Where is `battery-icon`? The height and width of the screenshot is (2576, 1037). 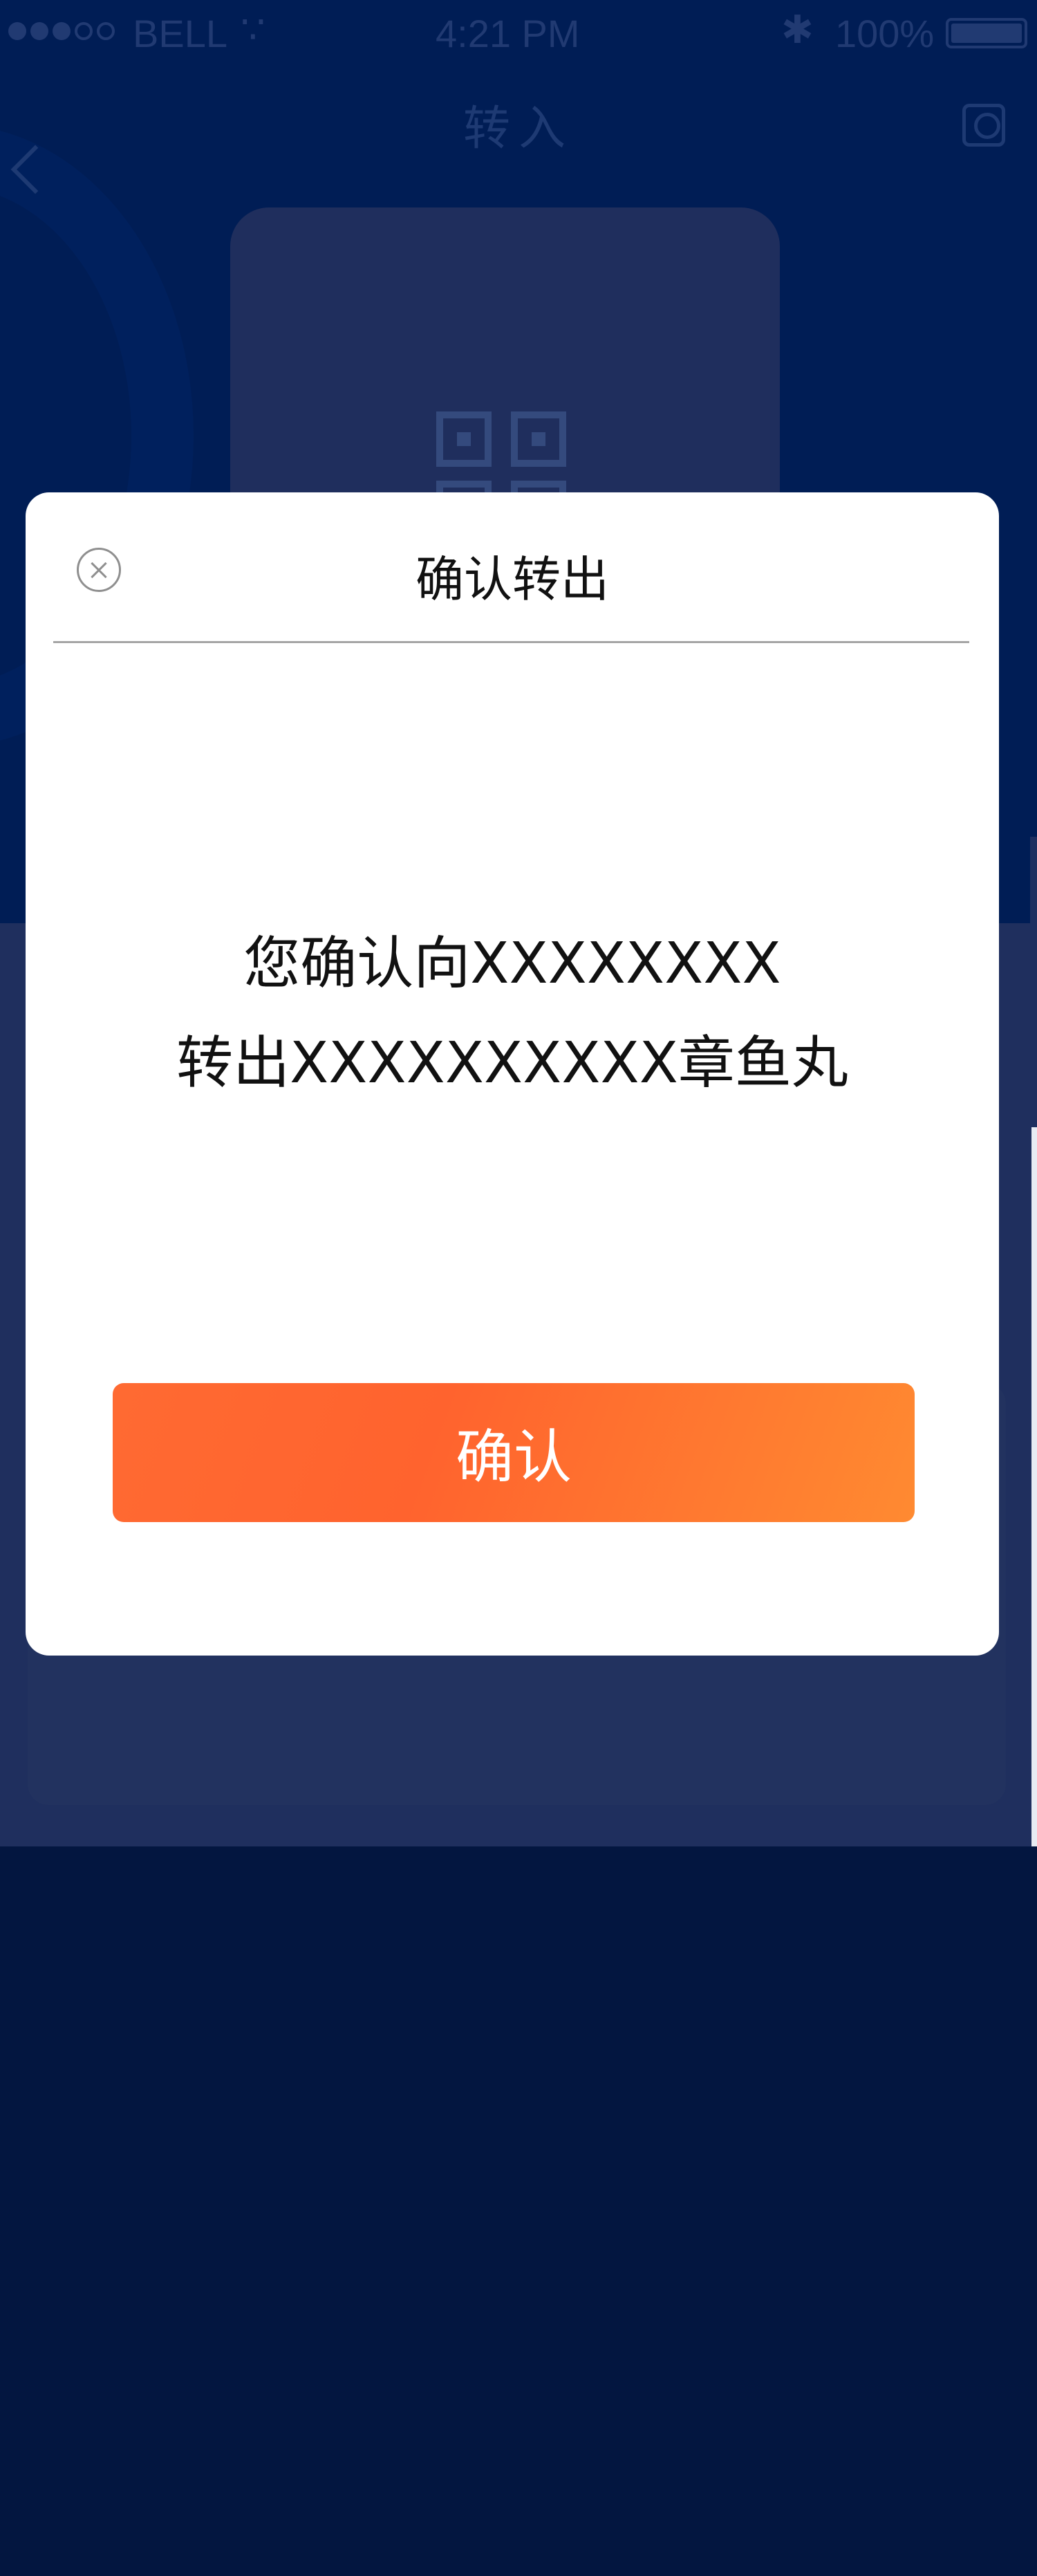
battery-icon is located at coordinates (987, 33).